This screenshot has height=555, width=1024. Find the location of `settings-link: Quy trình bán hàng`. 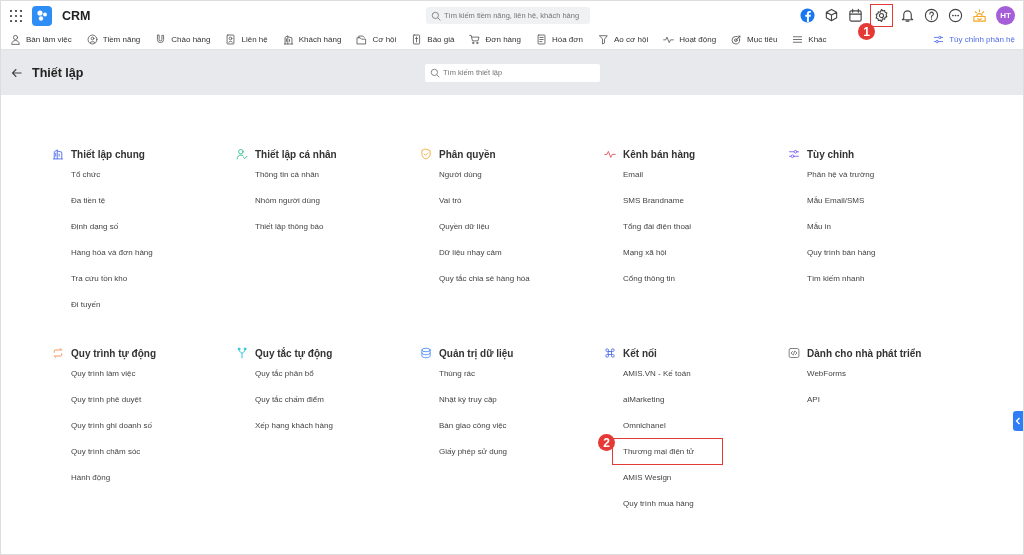

settings-link: Quy trình bán hàng is located at coordinates (841, 252).